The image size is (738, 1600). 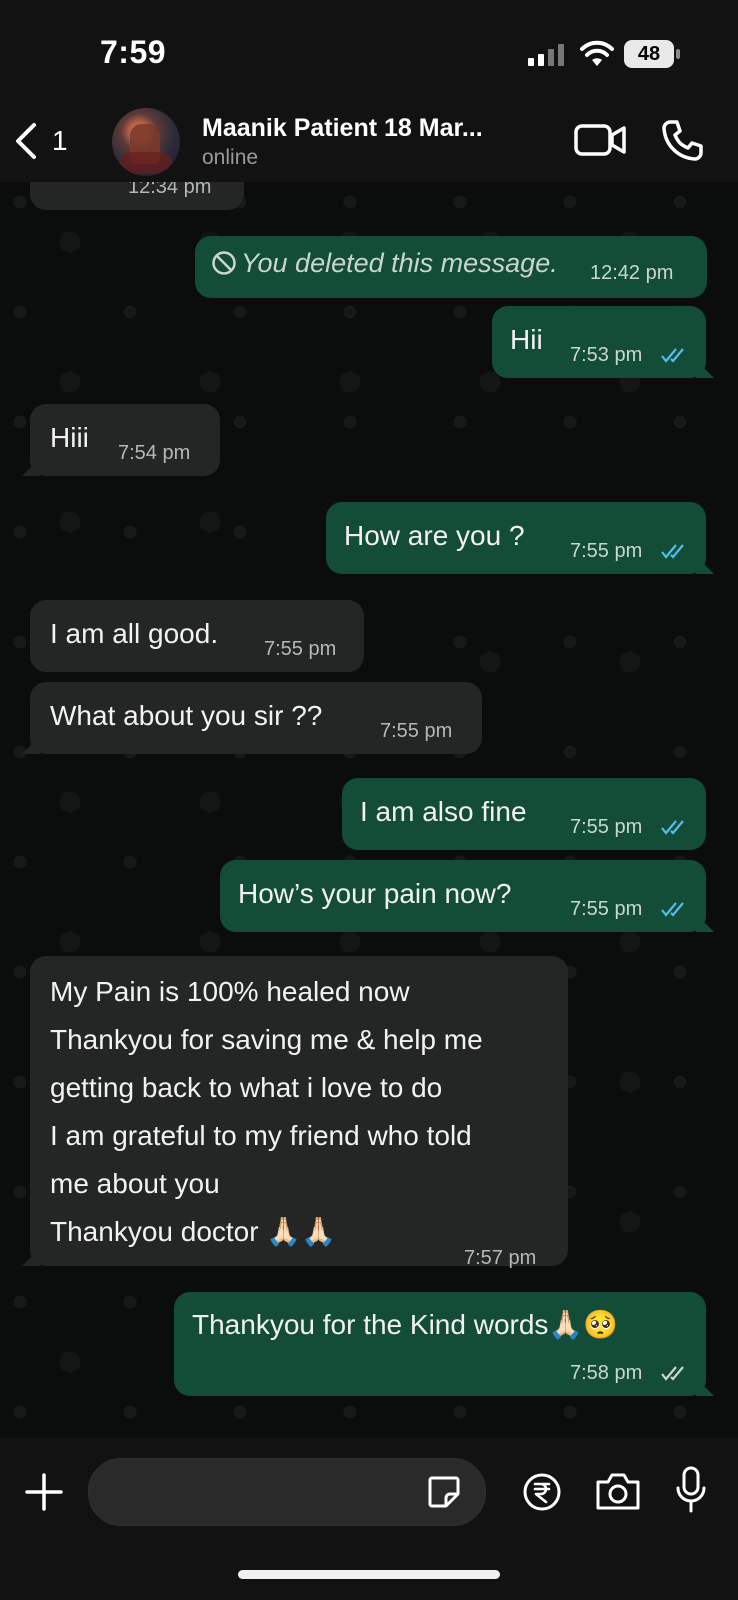 I want to click on message-incoming: I am all good. 7:55 pm, so click(x=197, y=636).